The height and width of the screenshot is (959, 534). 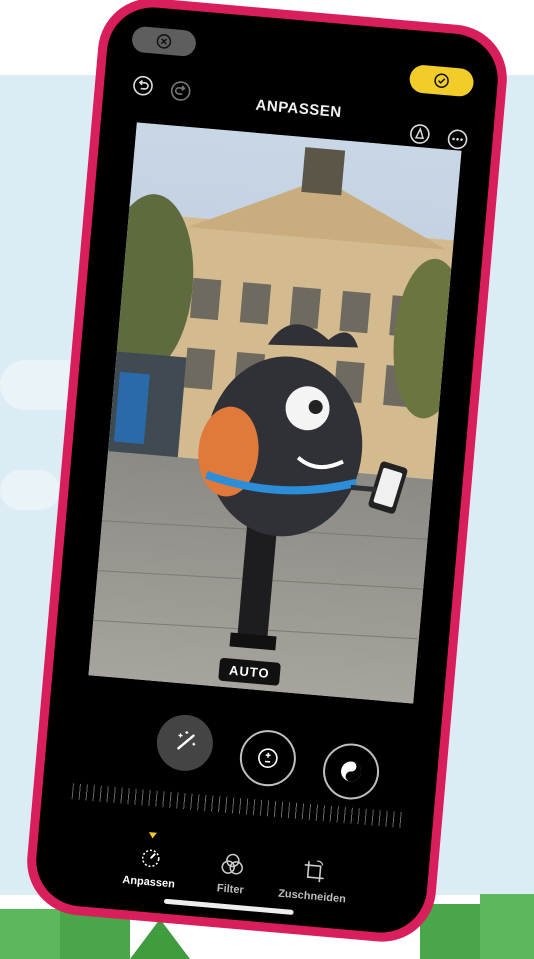 I want to click on tab-zuschneiden: Zuschneiden, so click(x=313, y=882).